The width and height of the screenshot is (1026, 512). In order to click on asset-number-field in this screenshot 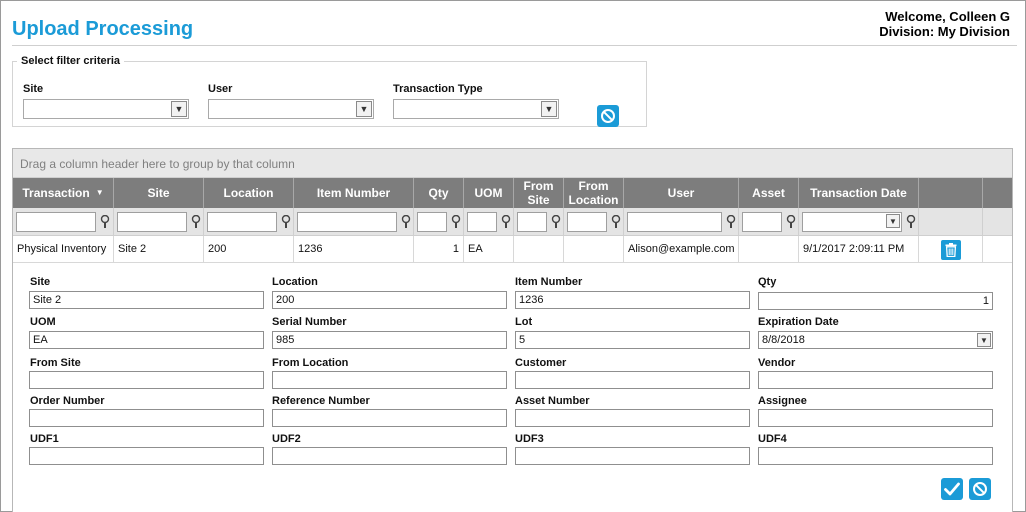, I will do `click(632, 418)`.